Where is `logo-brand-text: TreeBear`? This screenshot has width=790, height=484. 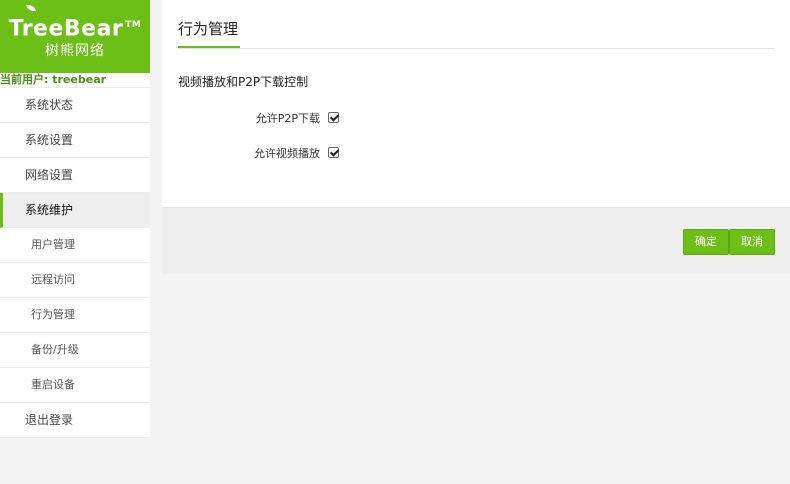 logo-brand-text: TreeBear is located at coordinates (66, 29).